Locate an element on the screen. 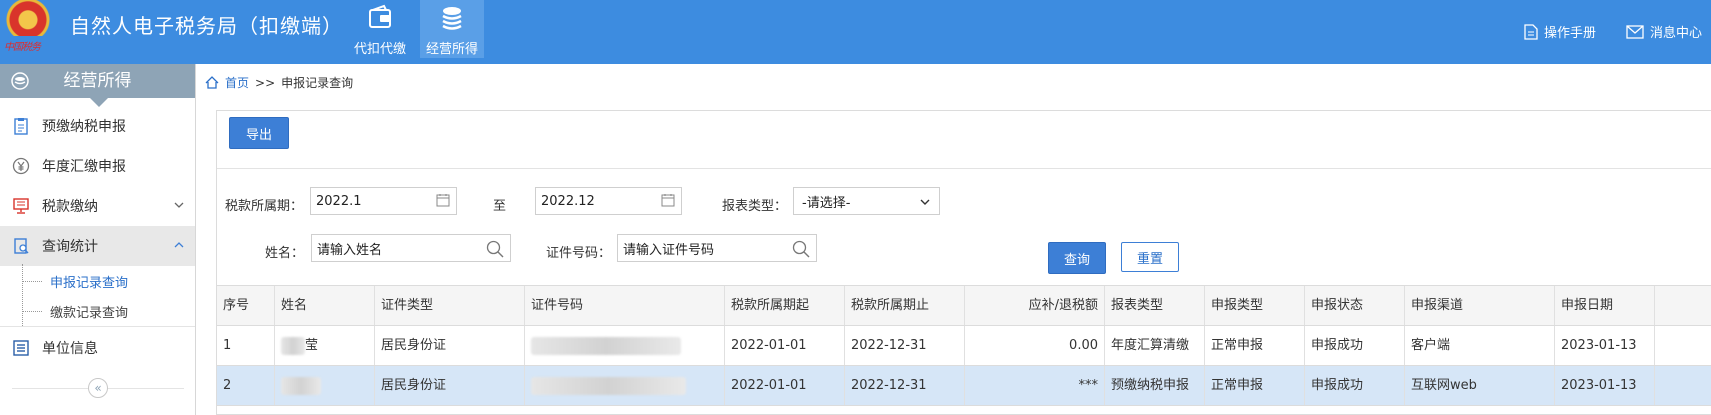  emblem-text: 中国税务 is located at coordinates (22, 47).